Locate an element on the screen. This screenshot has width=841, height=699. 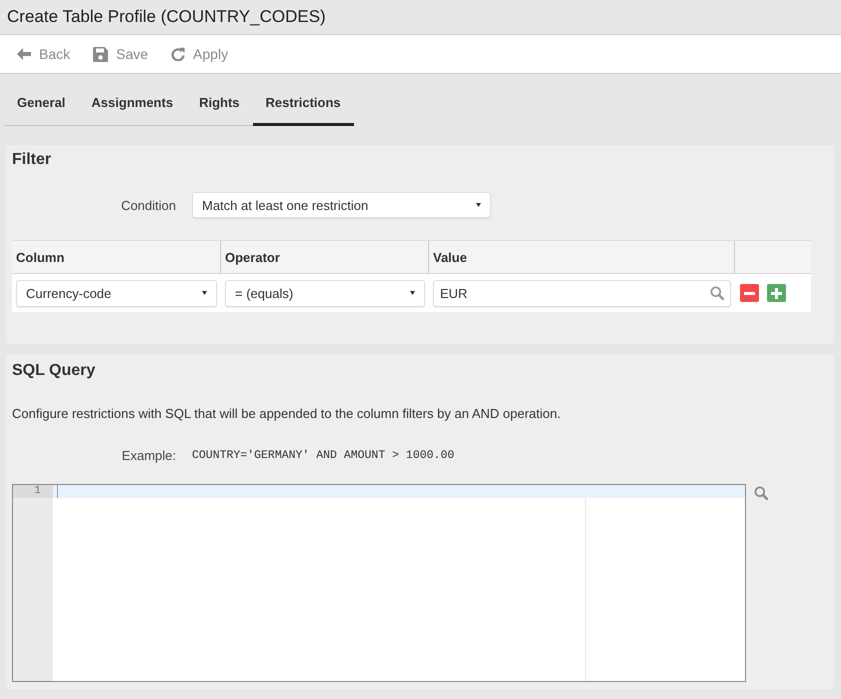
remove-button is located at coordinates (749, 293).